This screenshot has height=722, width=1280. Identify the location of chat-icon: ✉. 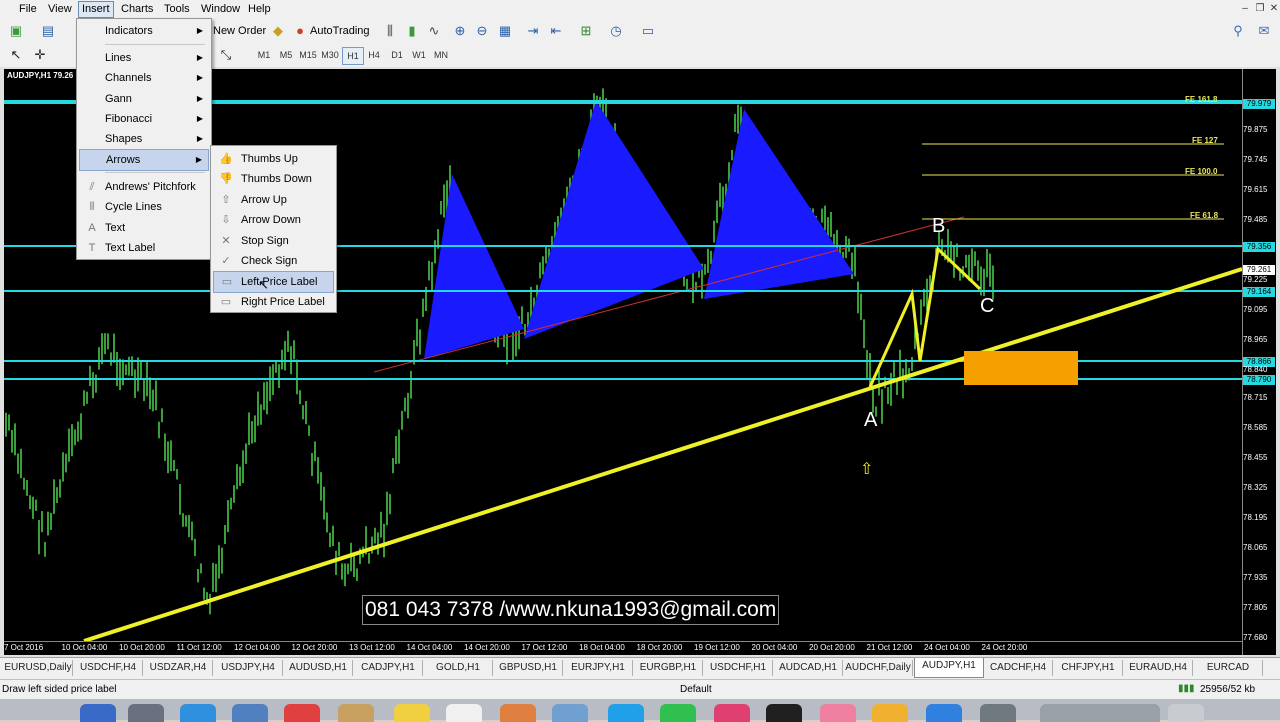
(1264, 31).